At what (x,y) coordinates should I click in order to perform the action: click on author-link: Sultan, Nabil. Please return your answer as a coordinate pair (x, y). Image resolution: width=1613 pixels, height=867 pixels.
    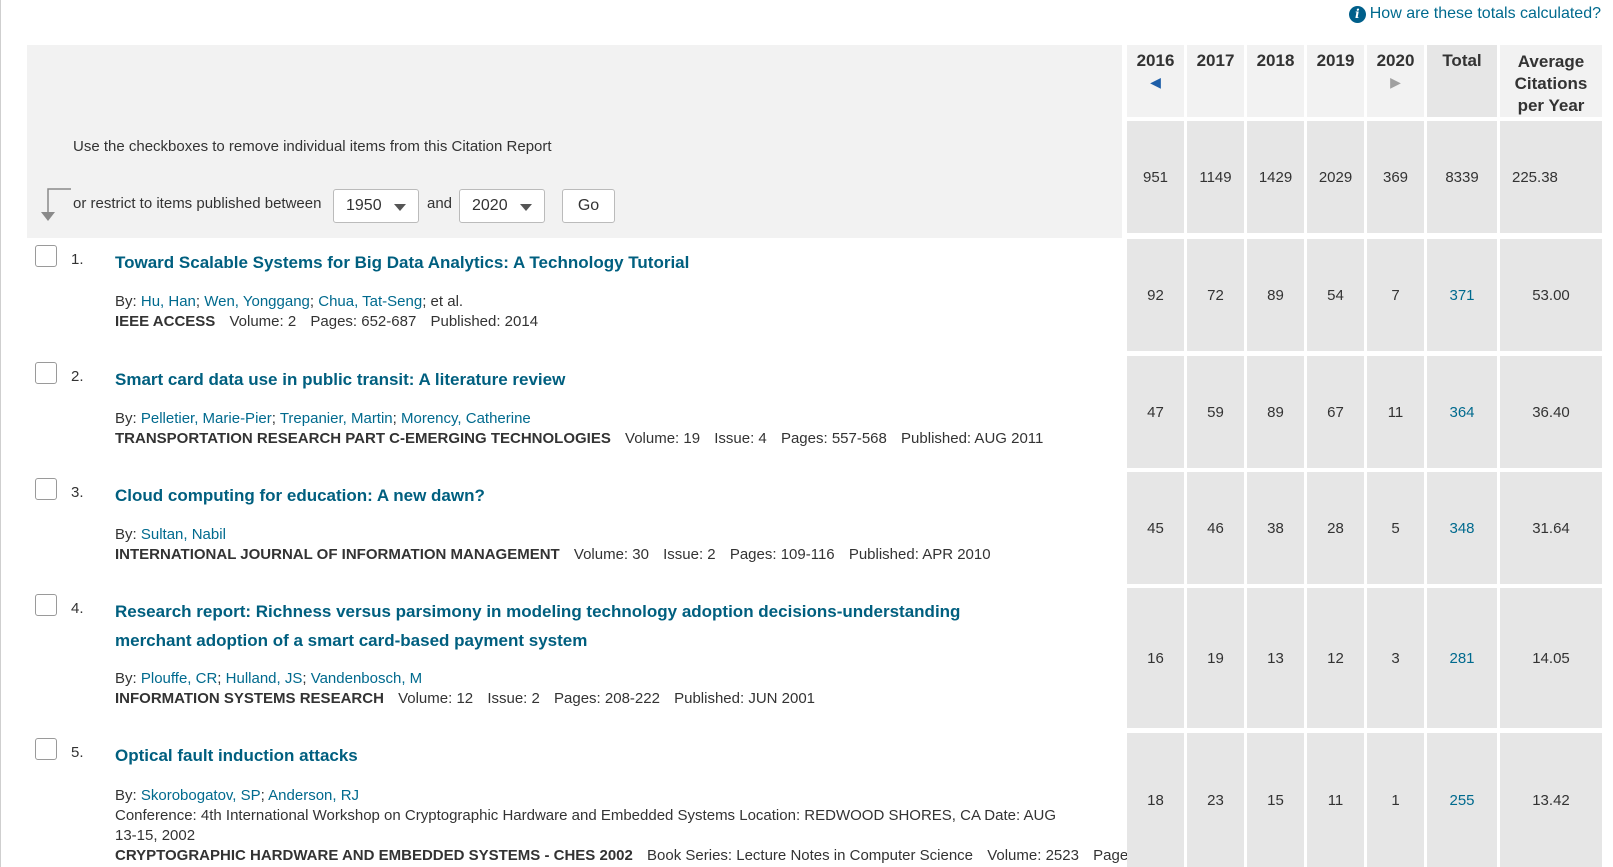
    Looking at the image, I should click on (183, 534).